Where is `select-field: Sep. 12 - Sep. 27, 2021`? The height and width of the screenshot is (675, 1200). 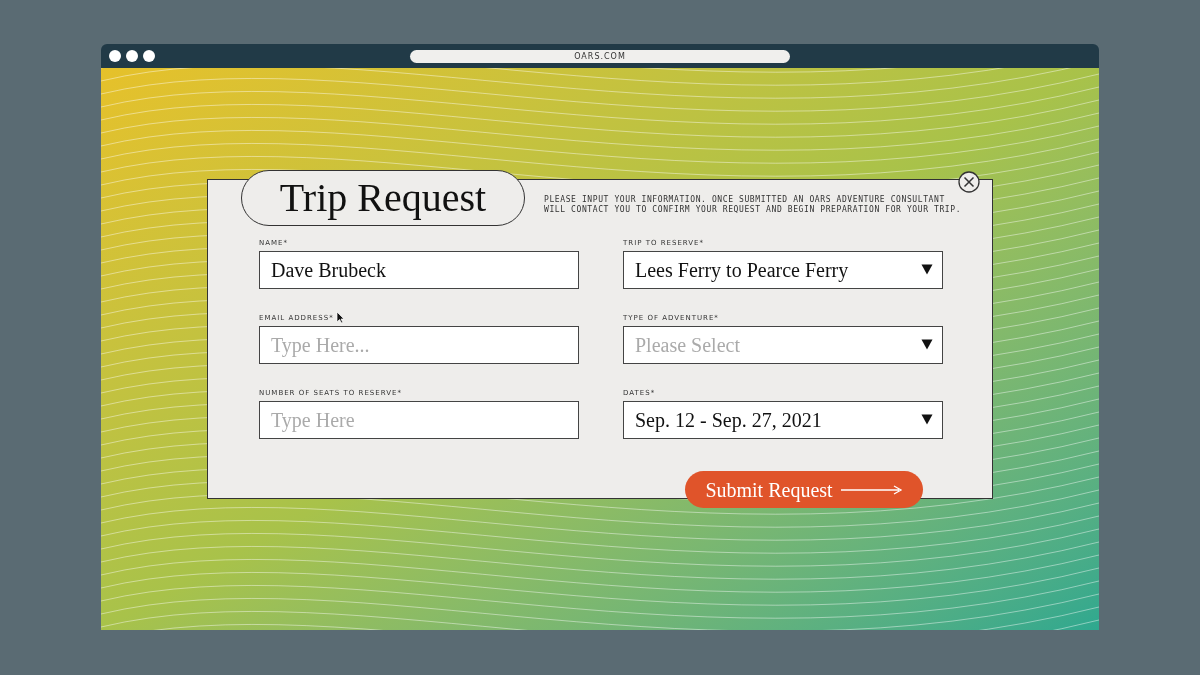 select-field: Sep. 12 - Sep. 27, 2021 is located at coordinates (783, 420).